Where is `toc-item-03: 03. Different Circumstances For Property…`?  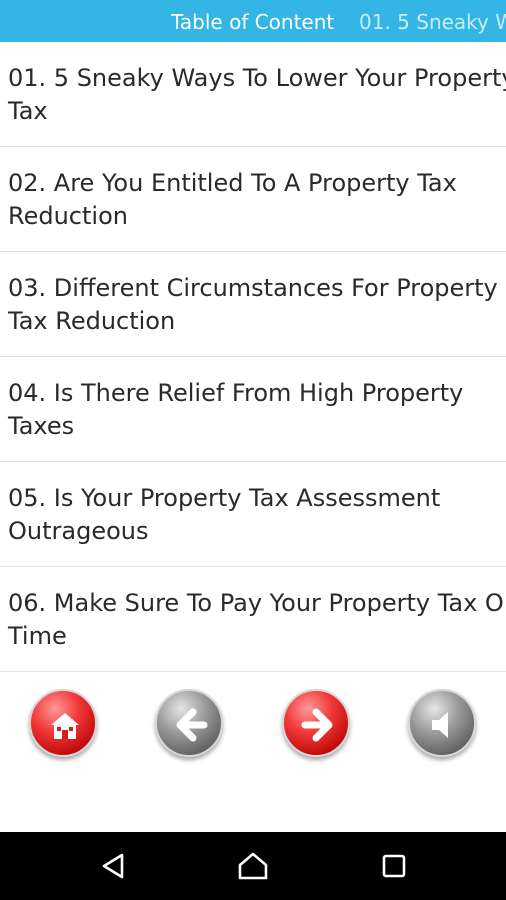
toc-item-03: 03. Different Circumstances For Property… is located at coordinates (253, 304).